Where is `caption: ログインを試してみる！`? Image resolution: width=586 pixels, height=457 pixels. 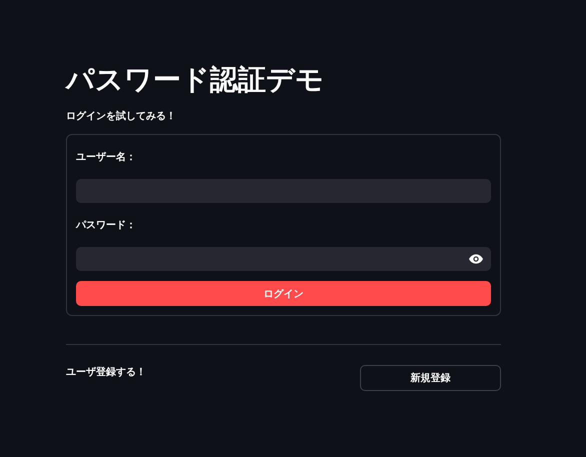 caption: ログインを試してみる！ is located at coordinates (121, 117).